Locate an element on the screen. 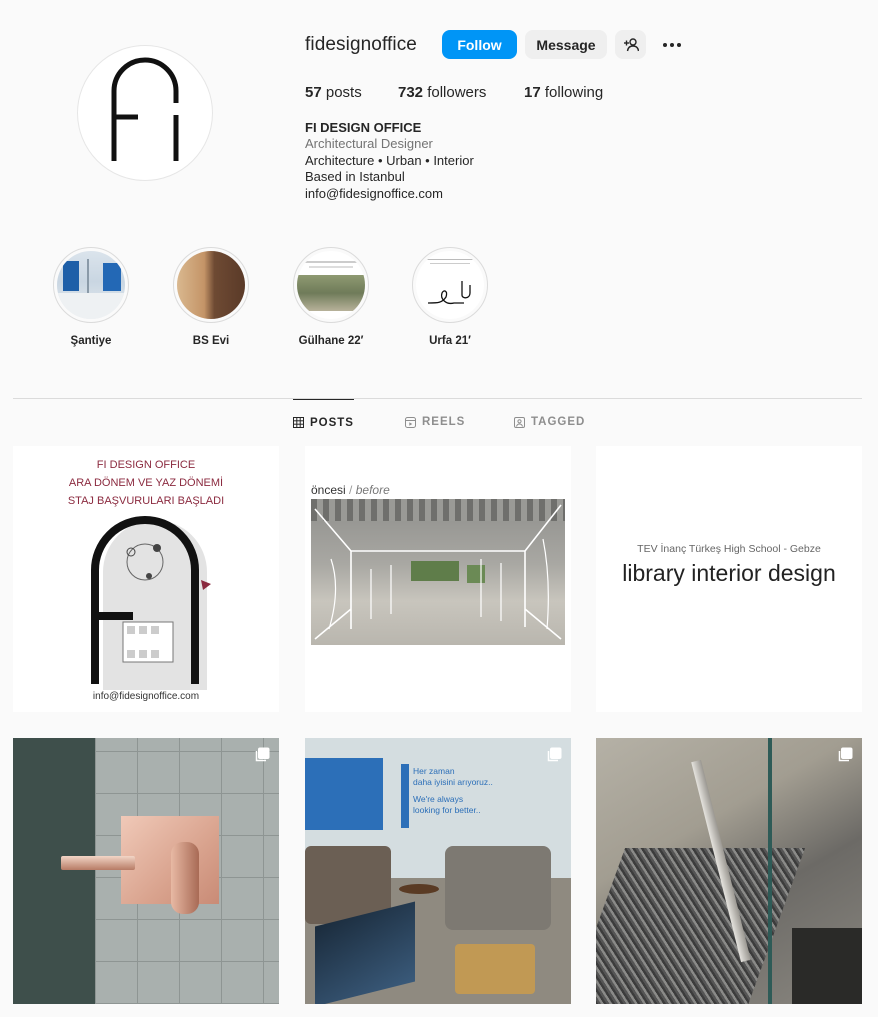 The height and width of the screenshot is (1017, 878). highlight-label: Urfa 21′ is located at coordinates (450, 341).